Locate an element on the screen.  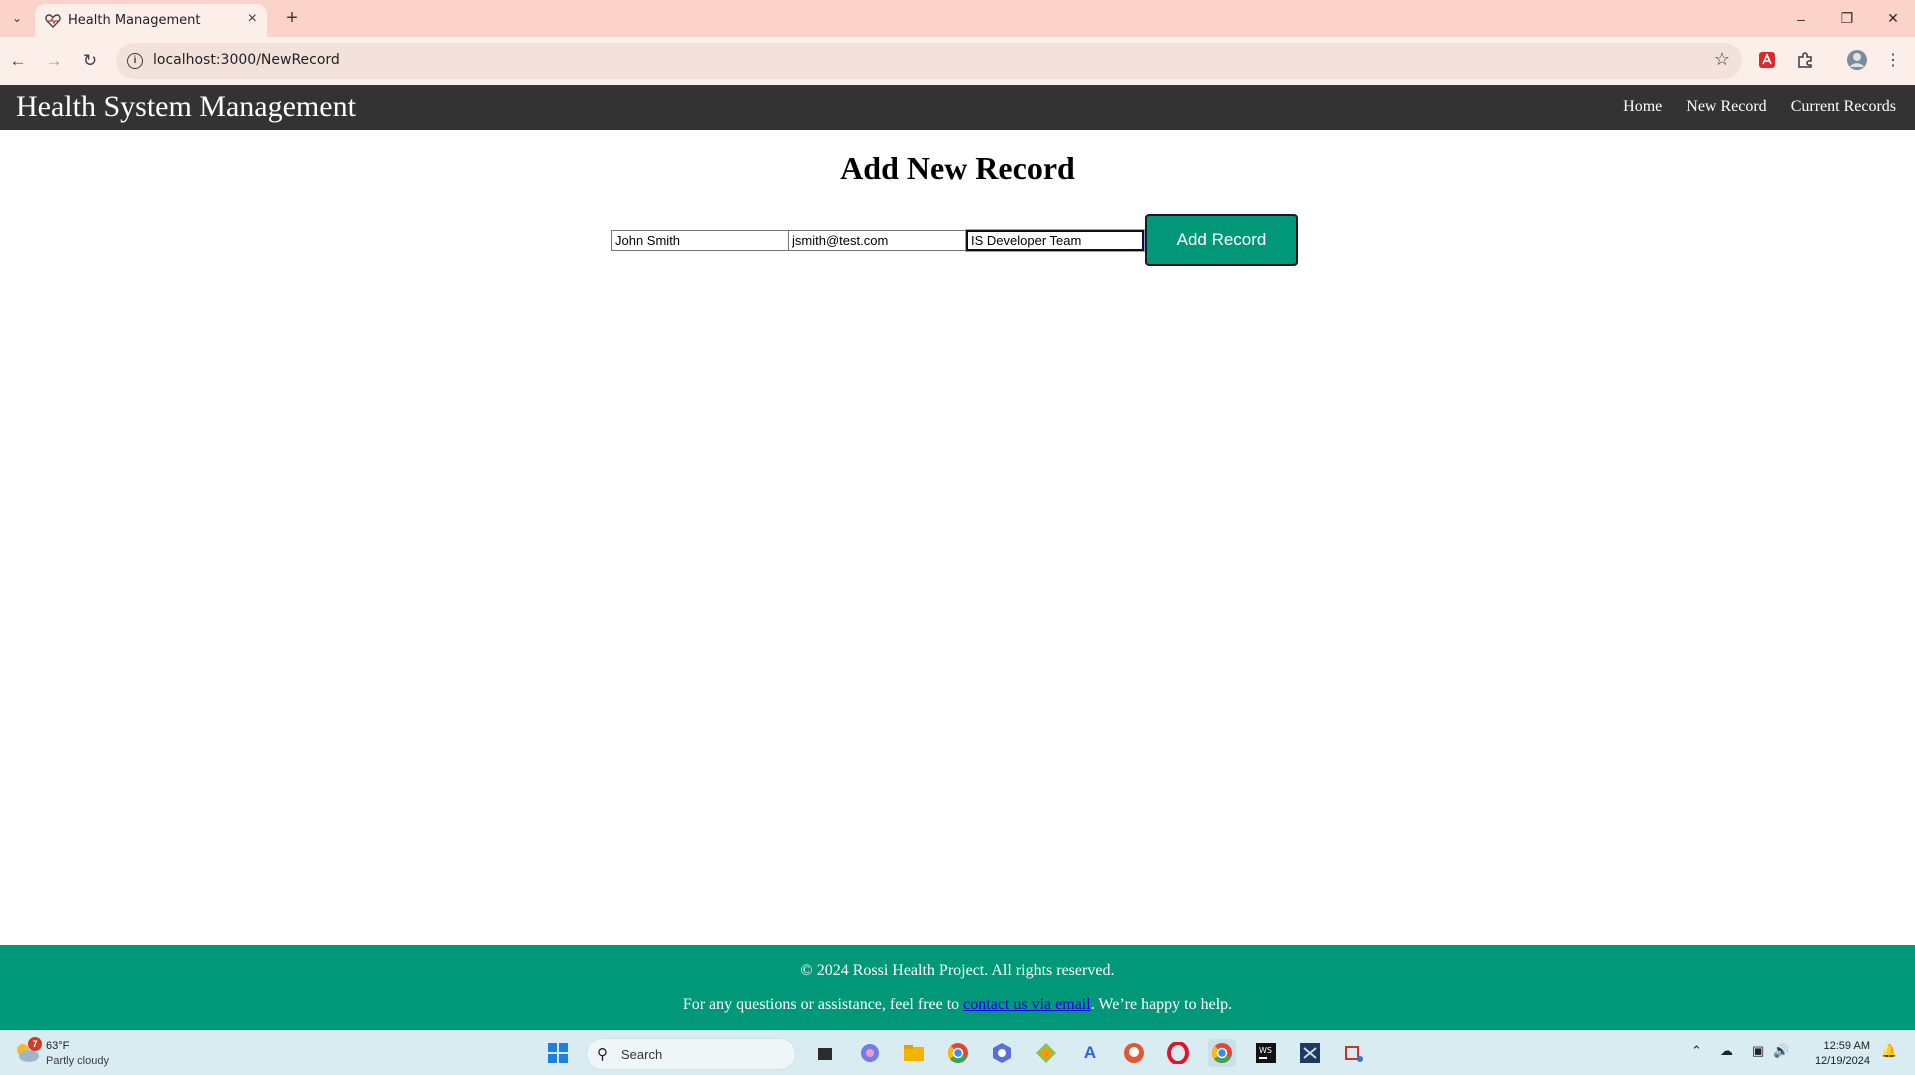
tray-overflow-chevron-icon: ⌃ is located at coordinates (1696, 1051).